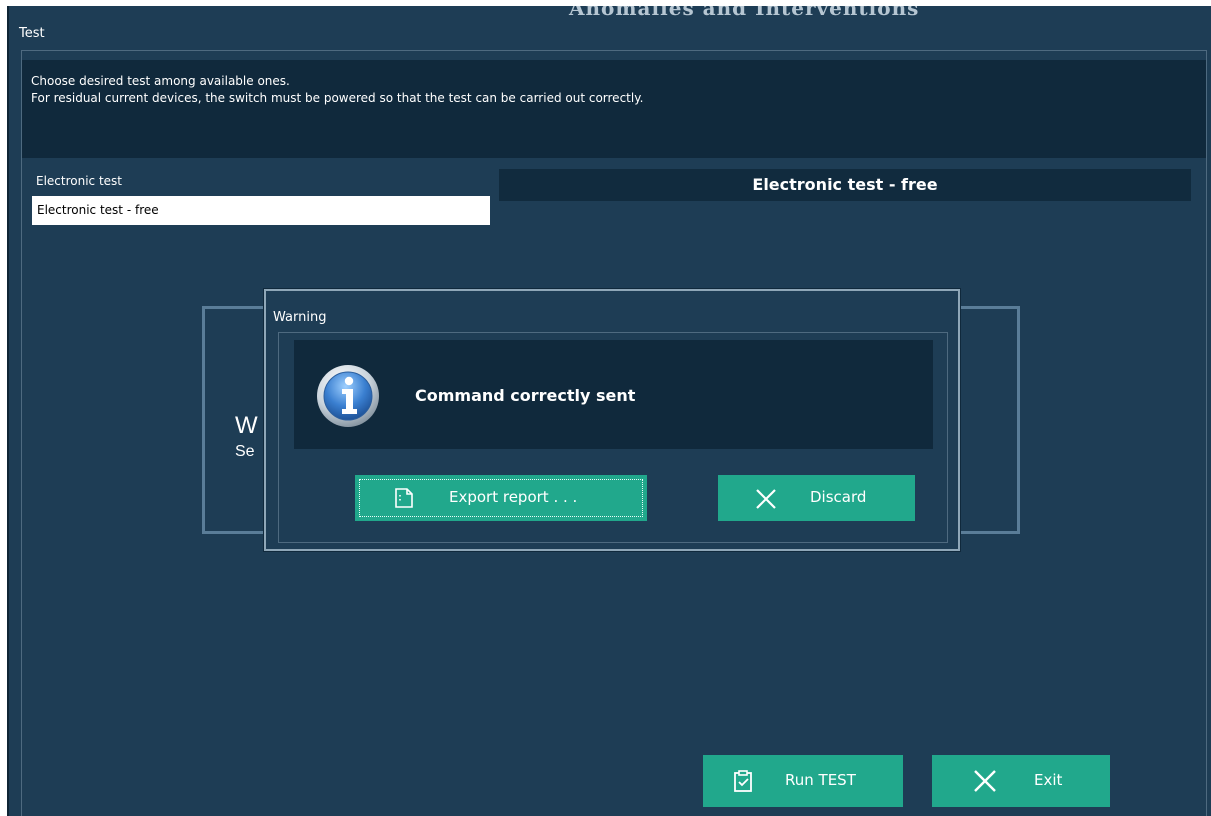 This screenshot has height=816, width=1211. I want to click on export-report-label: Export report . . ., so click(513, 497).